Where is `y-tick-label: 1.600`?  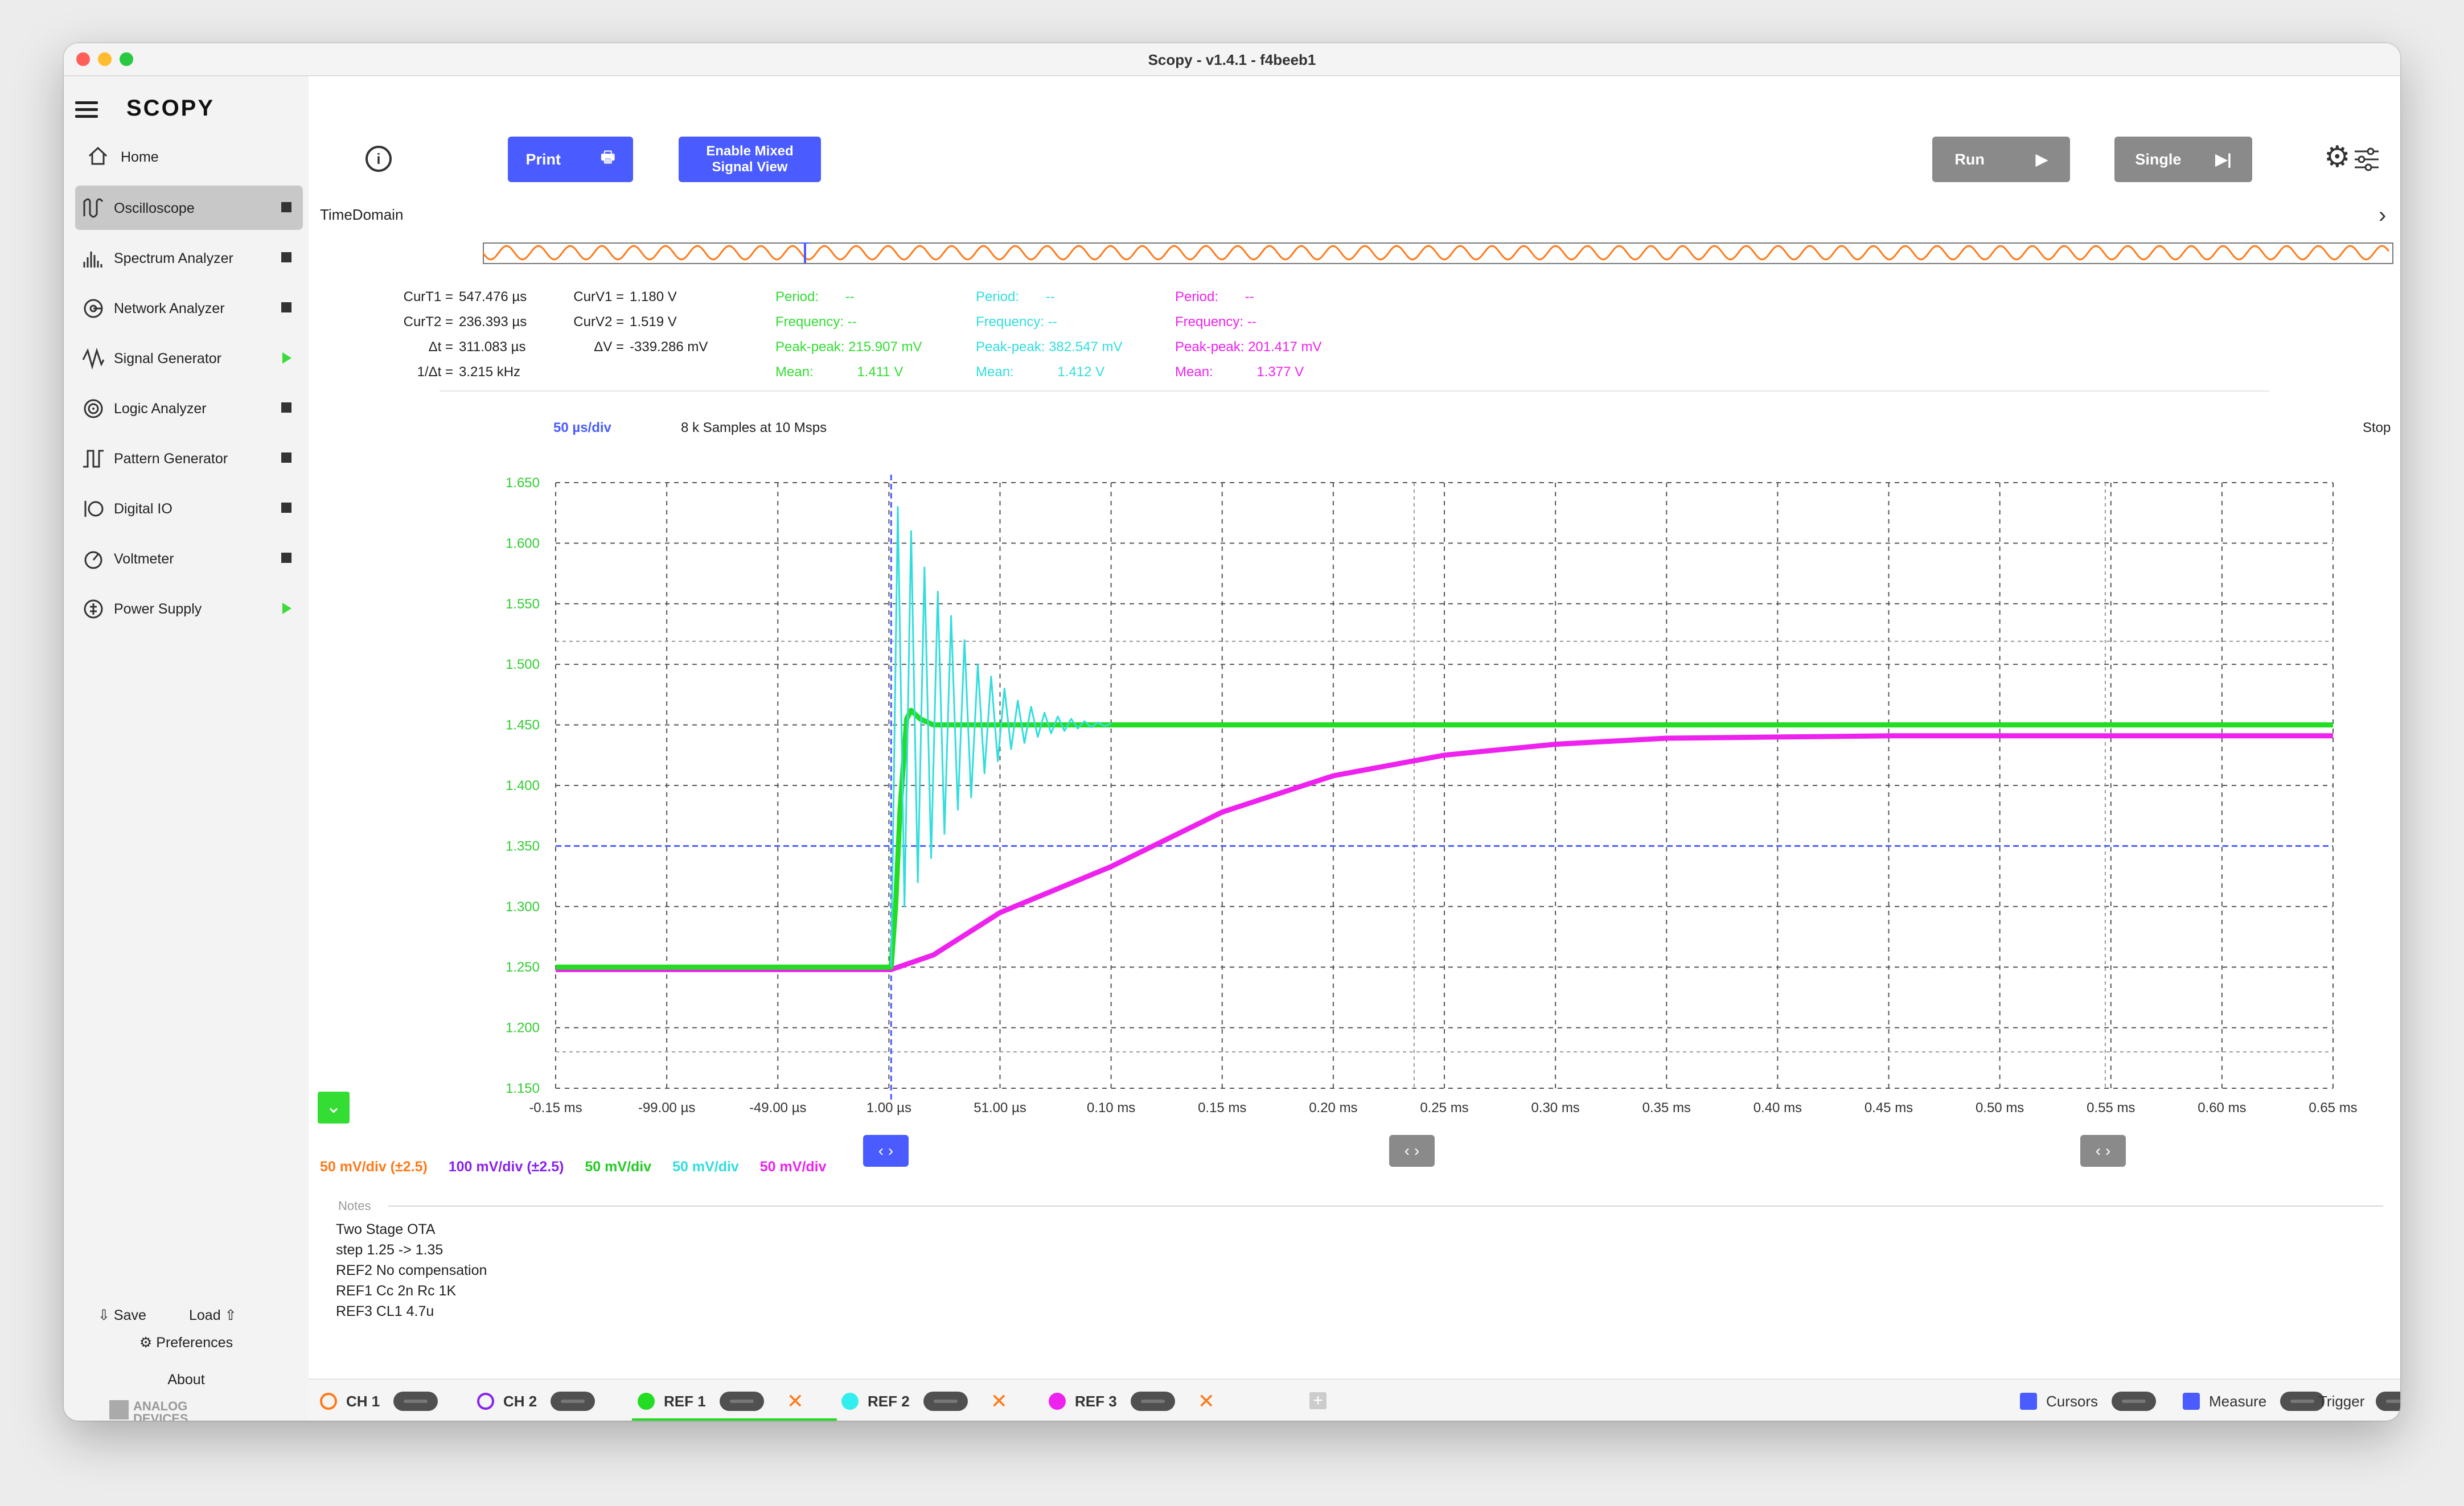
y-tick-label: 1.600 is located at coordinates (523, 544).